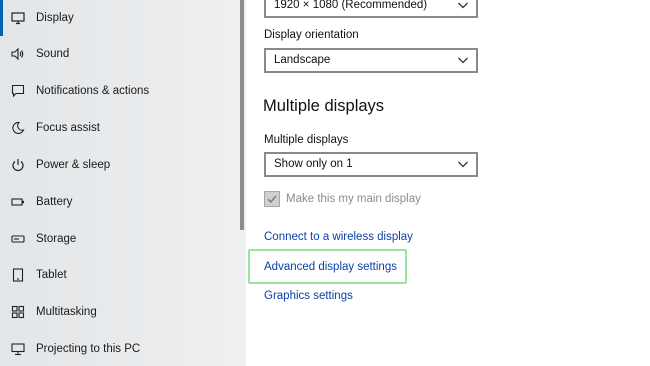 The width and height of the screenshot is (650, 366). I want to click on sidebar-item-label: Power & sleep, so click(73, 165).